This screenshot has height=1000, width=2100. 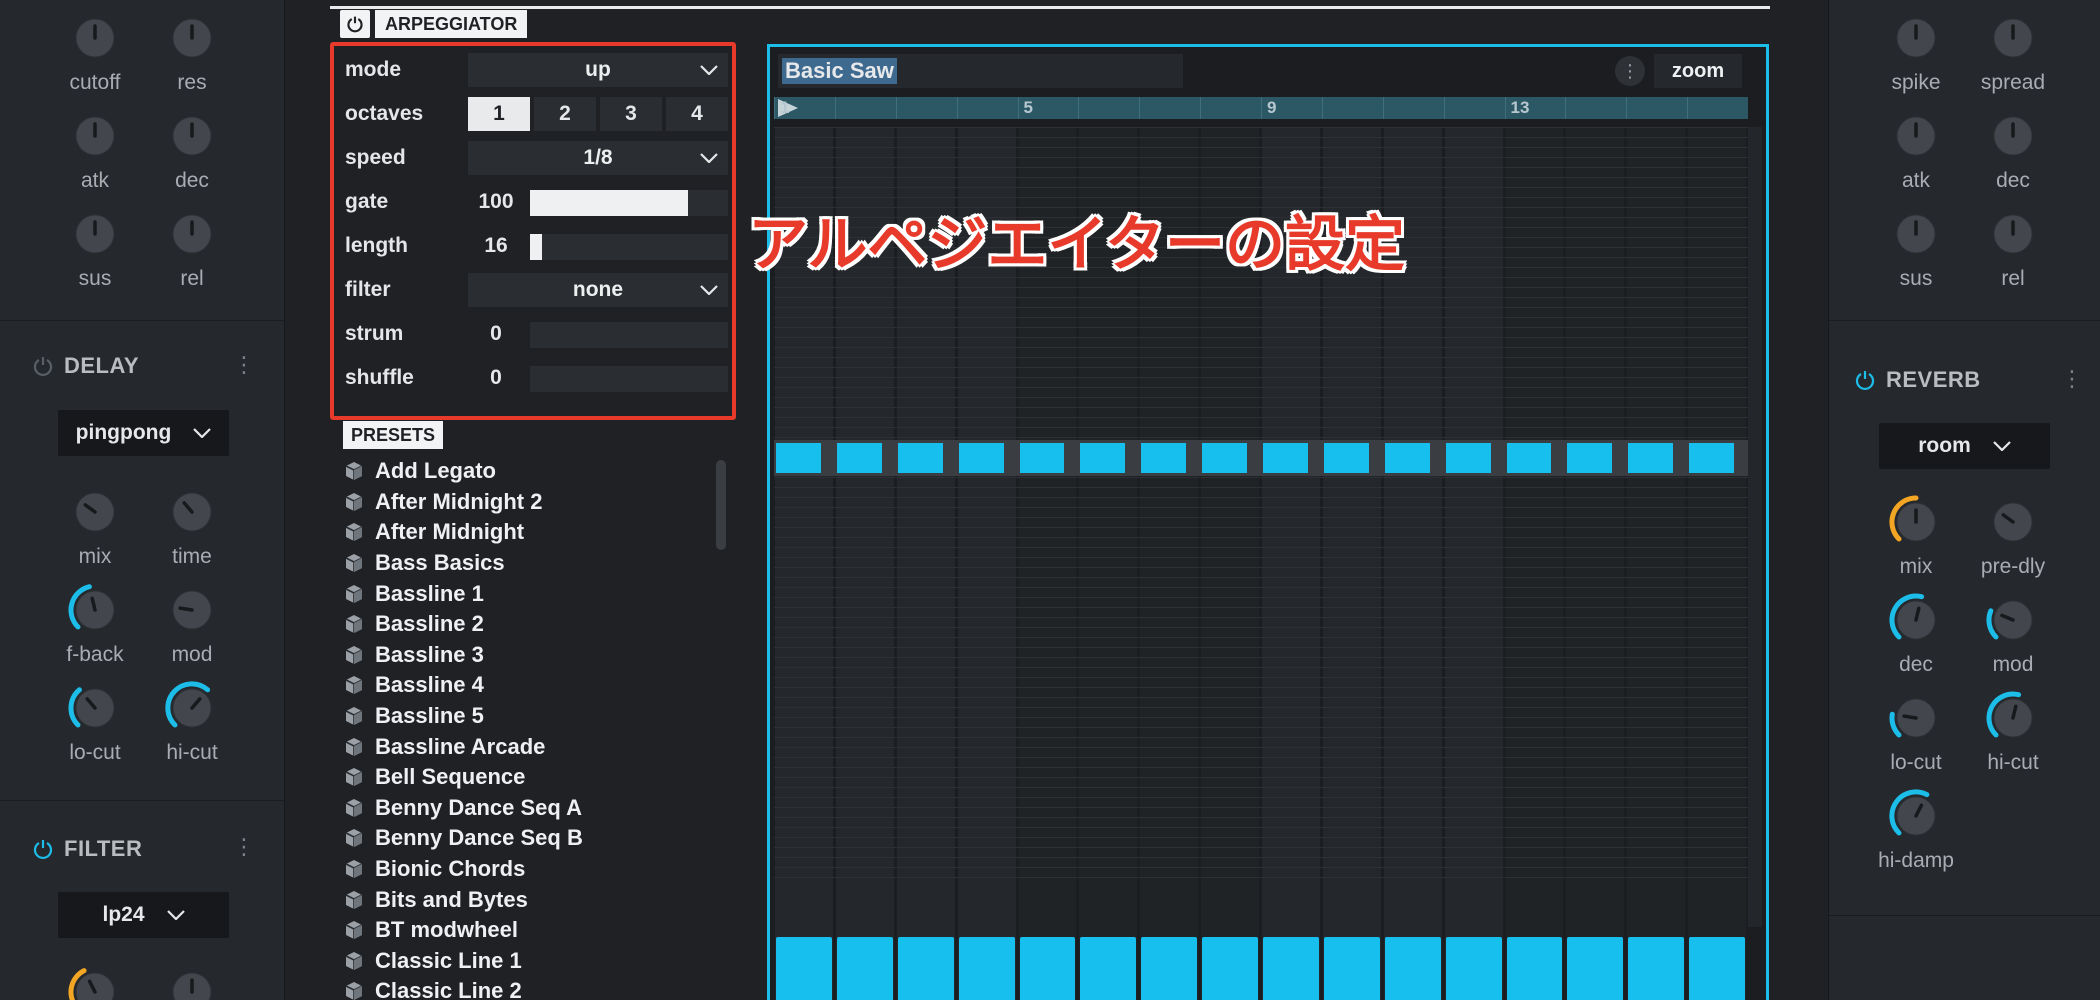 What do you see at coordinates (530, 869) in the screenshot?
I see `preset-item: Bionic Chords` at bounding box center [530, 869].